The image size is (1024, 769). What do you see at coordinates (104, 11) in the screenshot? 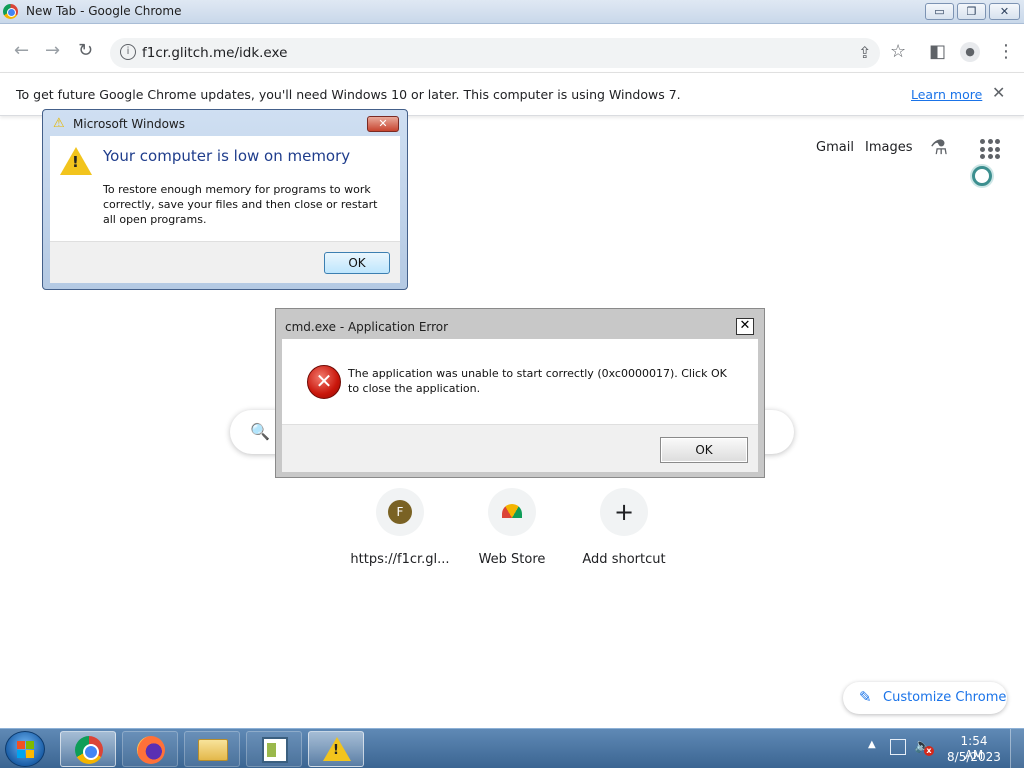
I see `window-title: New Tab - Google Chrome` at bounding box center [104, 11].